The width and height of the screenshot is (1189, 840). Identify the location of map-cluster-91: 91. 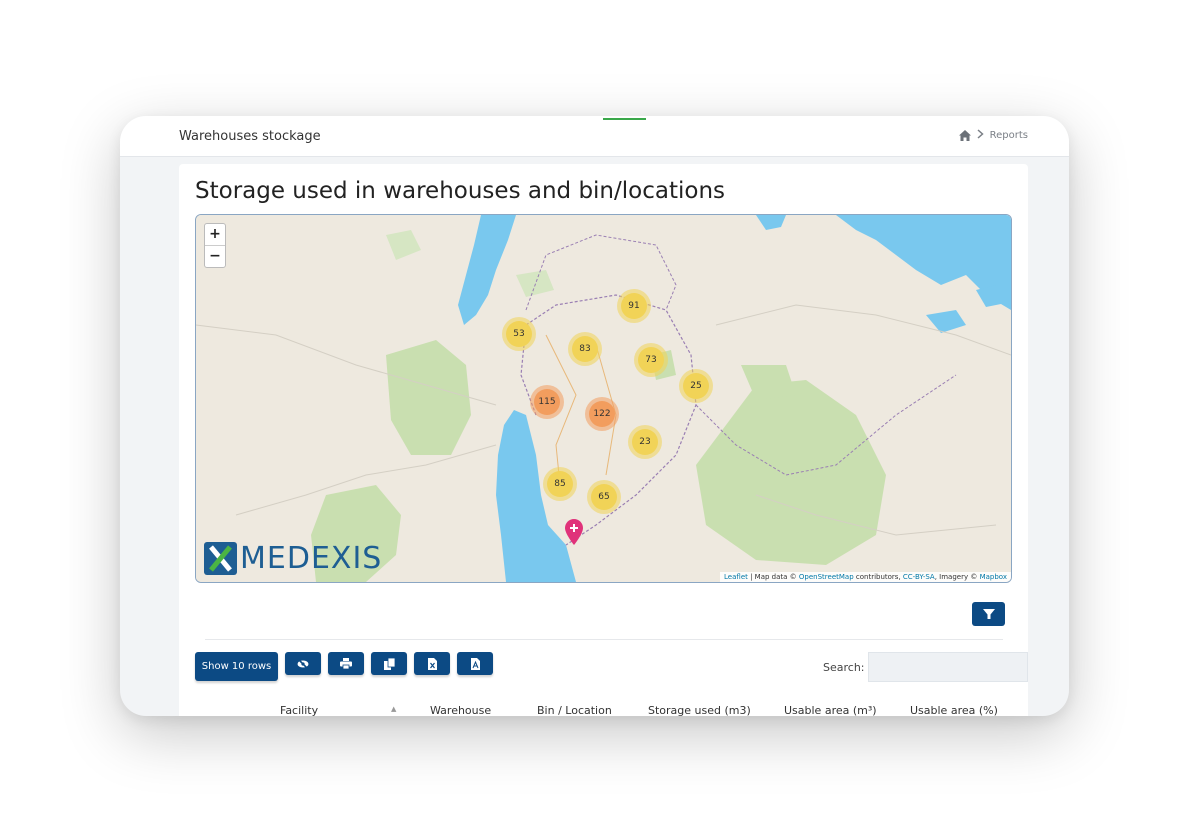
(634, 306).